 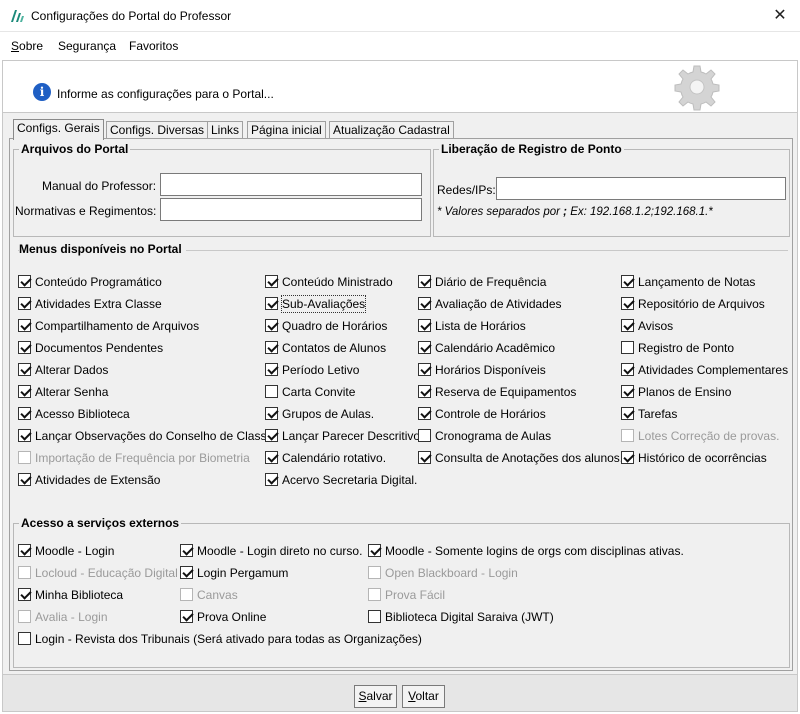 I want to click on save-button: Salvar, so click(x=375, y=696).